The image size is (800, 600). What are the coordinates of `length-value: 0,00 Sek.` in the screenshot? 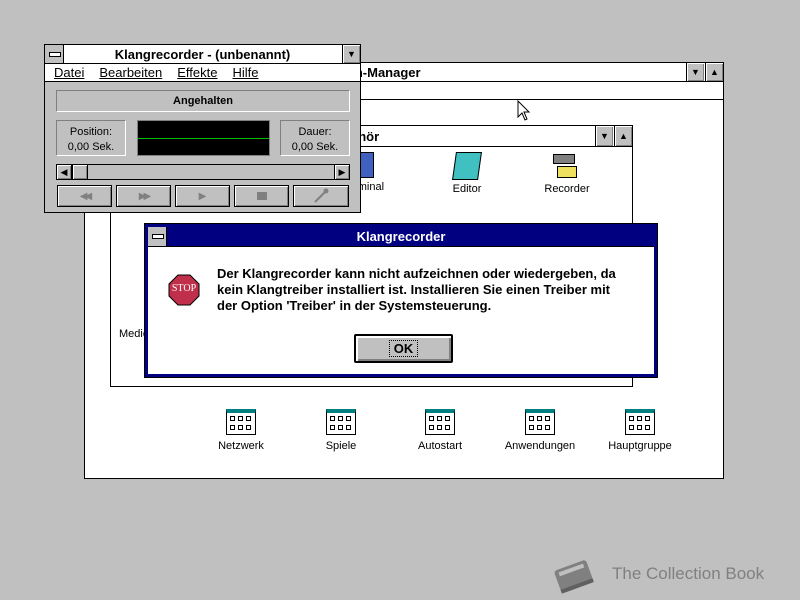 It's located at (315, 147).